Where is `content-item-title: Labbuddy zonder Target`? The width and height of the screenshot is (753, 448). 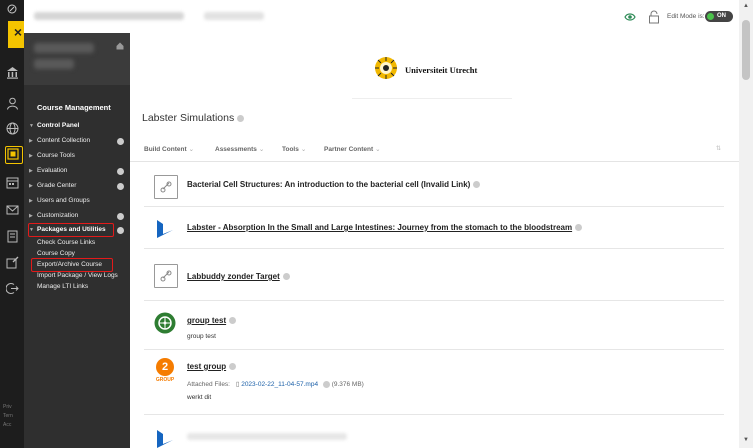
content-item-title: Labbuddy zonder Target is located at coordinates (238, 276).